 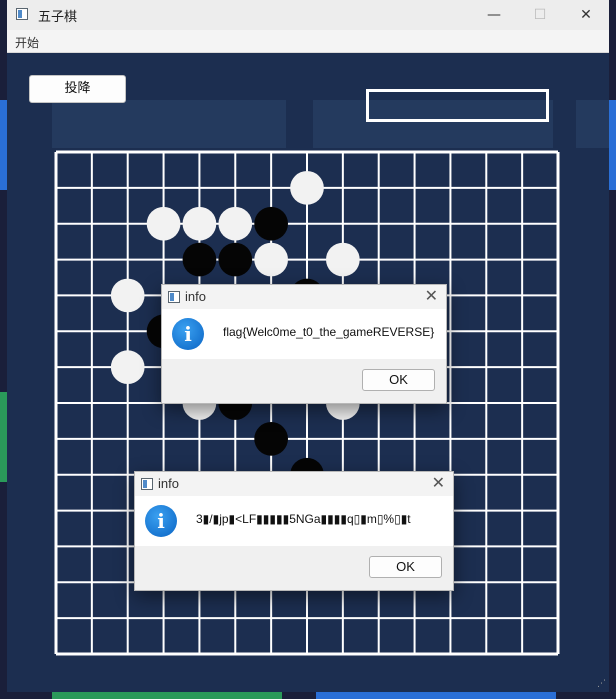 I want to click on dialog-body: i flag{Welc0me_t0_the_gameREVERSE}, so click(x=304, y=334).